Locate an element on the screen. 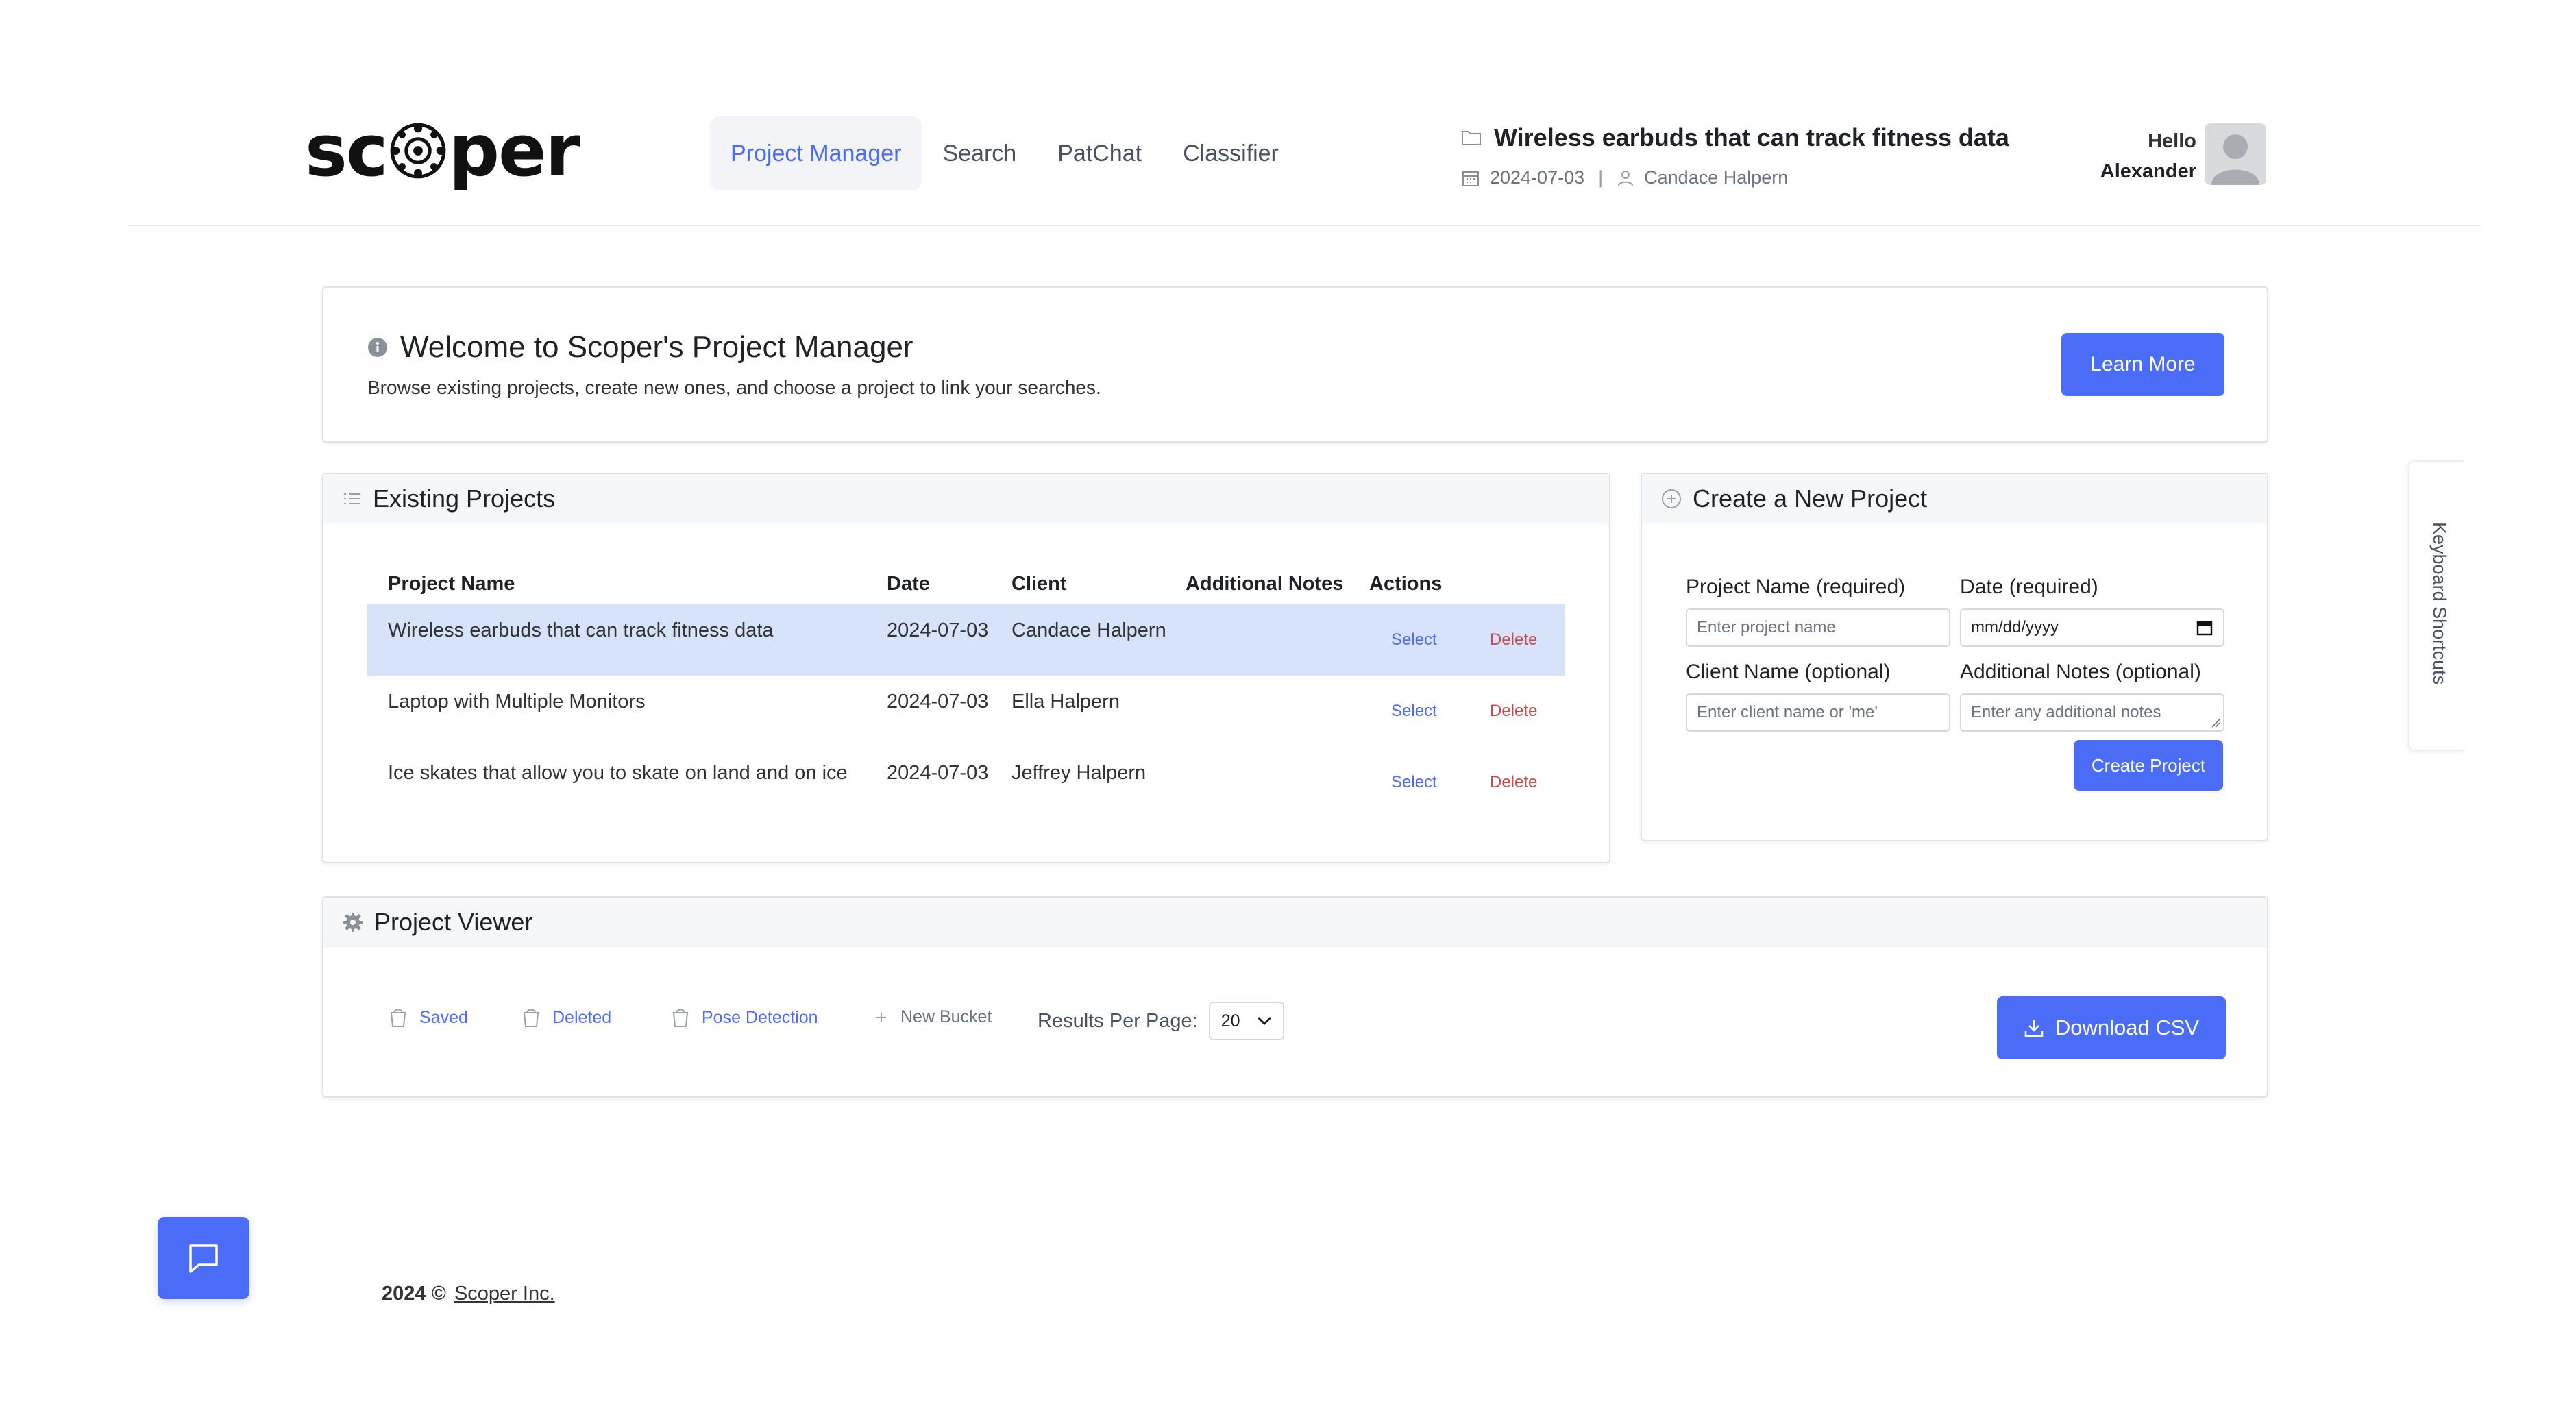  folder-icon is located at coordinates (1472, 138).